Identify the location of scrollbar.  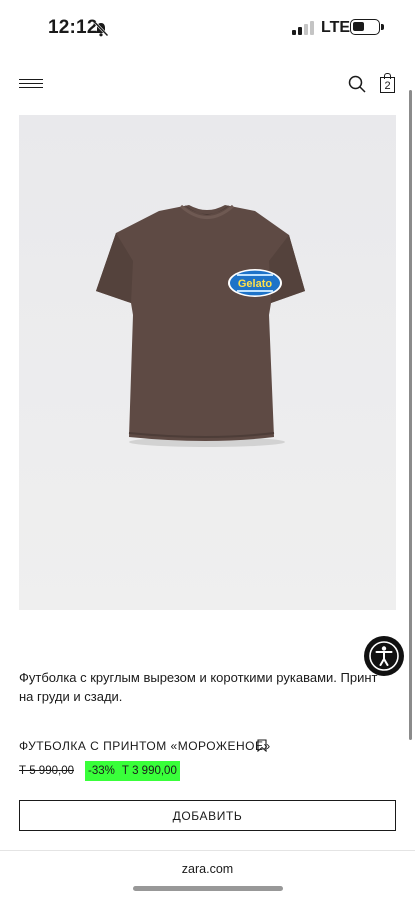
(410, 415).